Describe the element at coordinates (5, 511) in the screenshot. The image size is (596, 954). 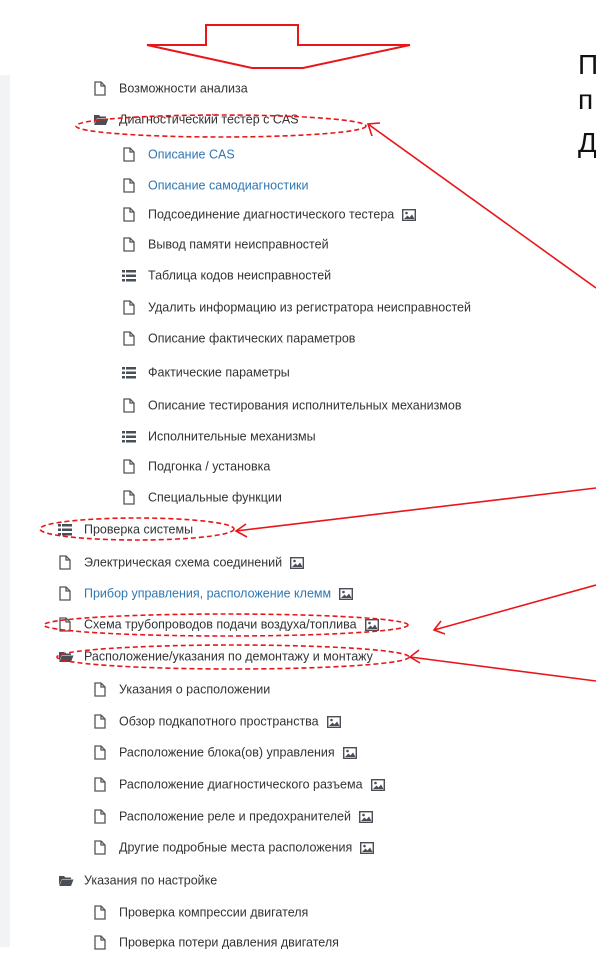
I see `left-panel-strip` at that location.